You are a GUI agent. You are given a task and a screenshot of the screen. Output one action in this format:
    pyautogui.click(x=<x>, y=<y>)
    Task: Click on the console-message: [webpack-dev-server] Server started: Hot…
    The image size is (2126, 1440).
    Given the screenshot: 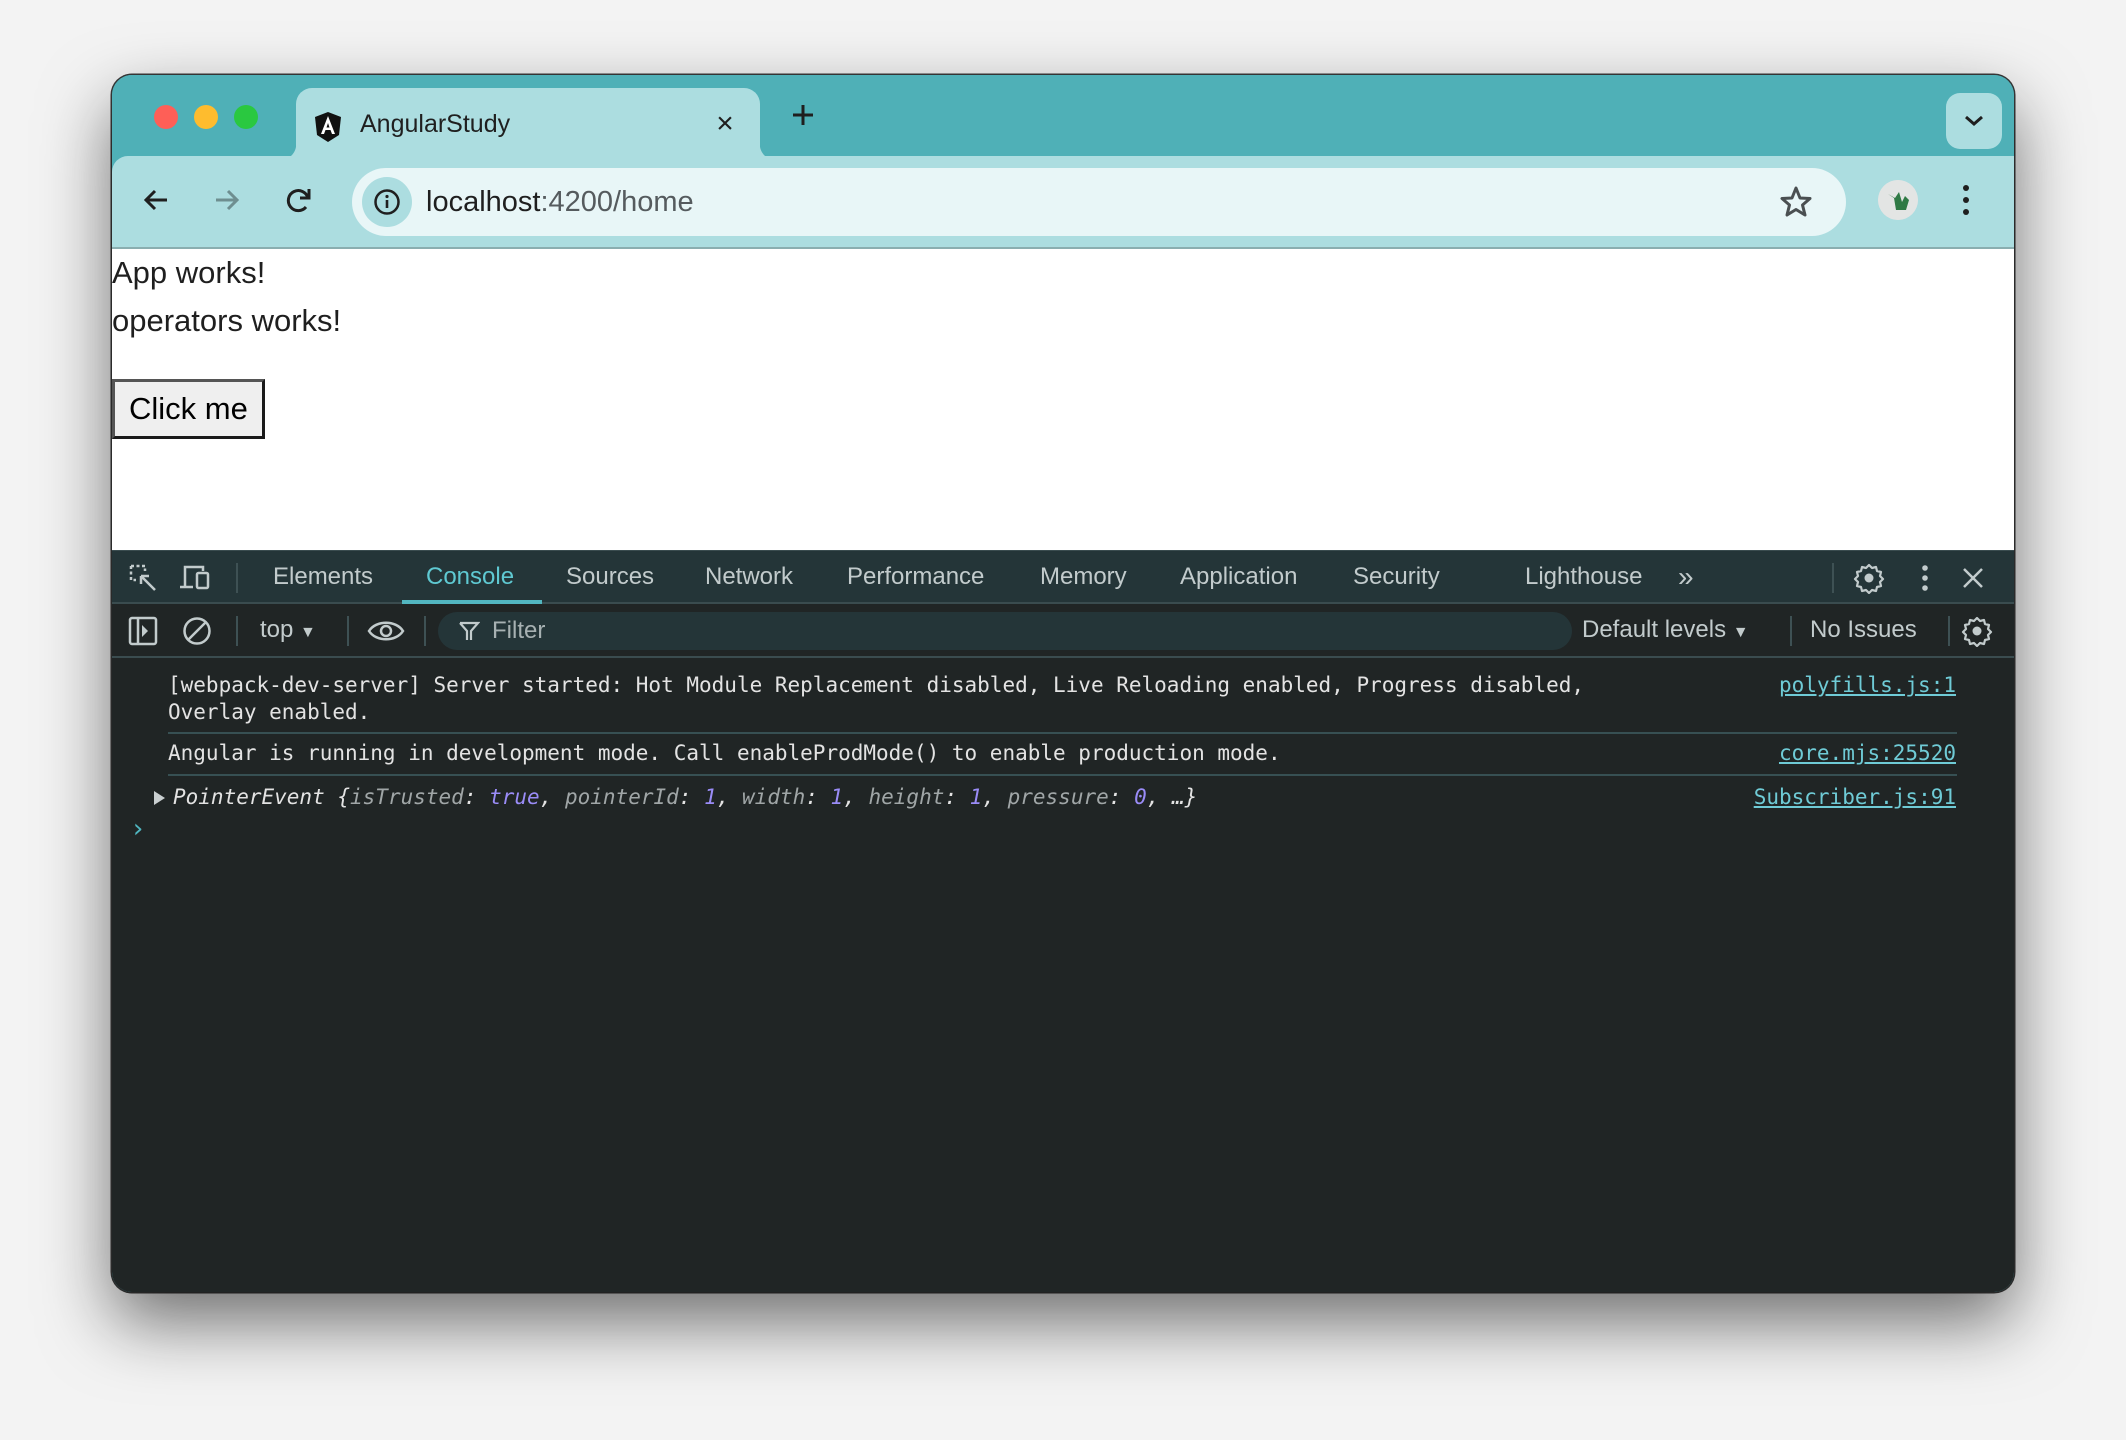 What is the action you would take?
    pyautogui.click(x=1068, y=700)
    